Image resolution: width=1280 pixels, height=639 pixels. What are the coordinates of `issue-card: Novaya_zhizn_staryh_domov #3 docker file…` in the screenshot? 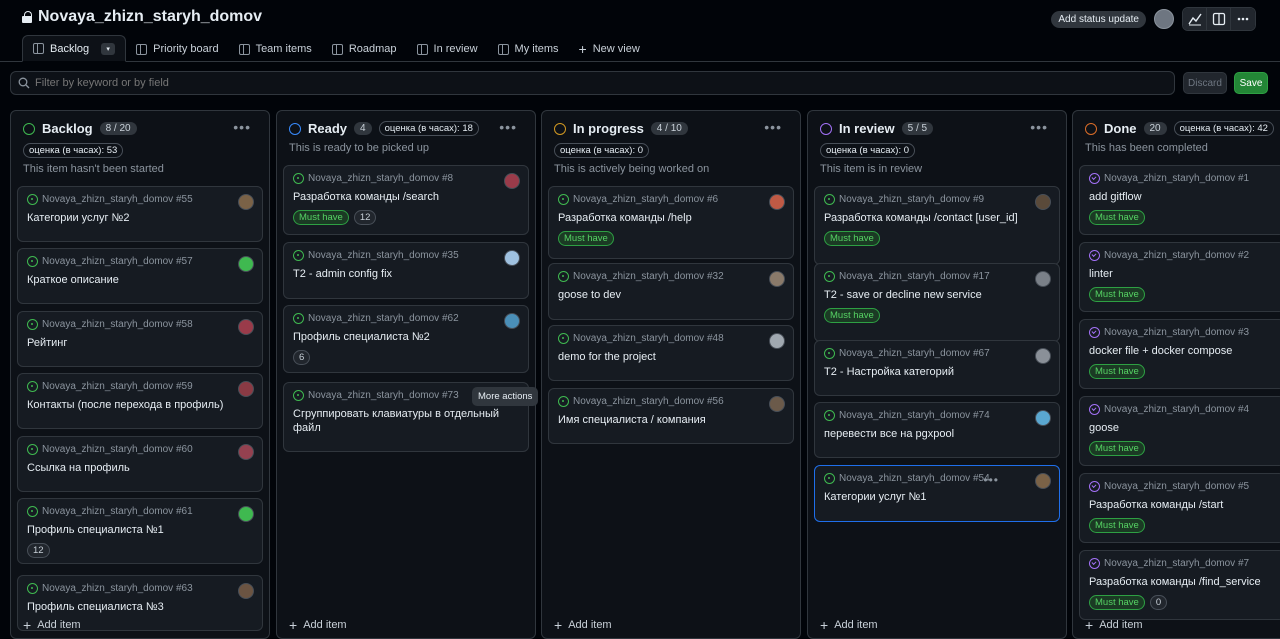 It's located at (1179, 354).